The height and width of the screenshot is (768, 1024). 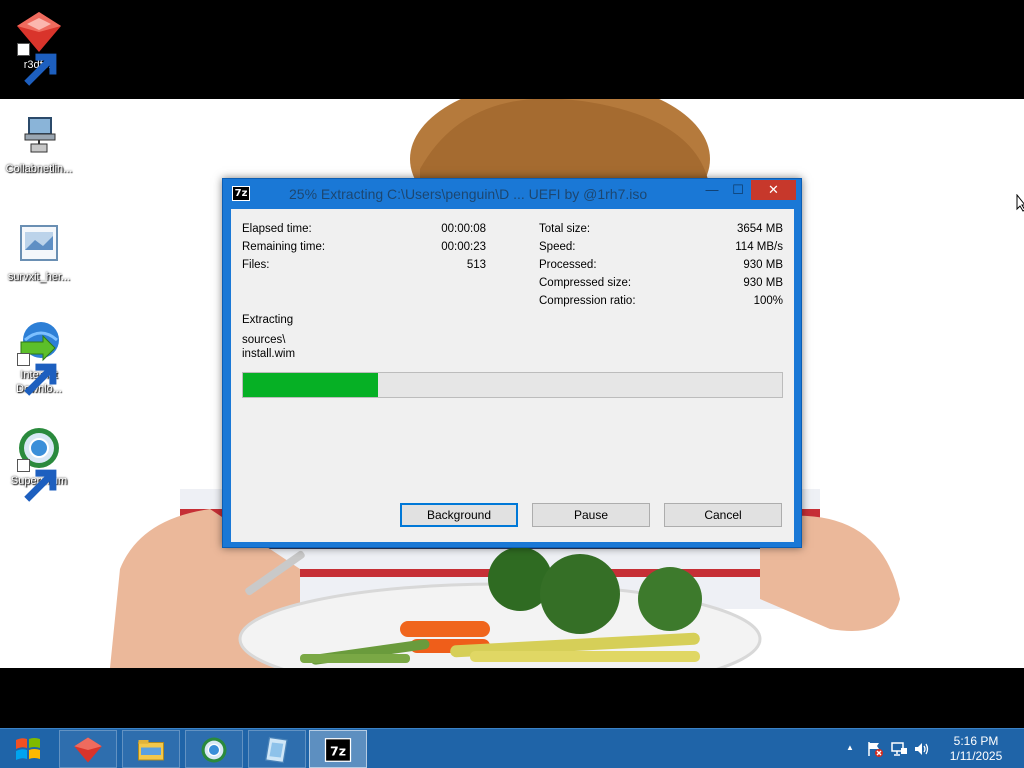 What do you see at coordinates (591, 515) in the screenshot?
I see `pause-button: Pause` at bounding box center [591, 515].